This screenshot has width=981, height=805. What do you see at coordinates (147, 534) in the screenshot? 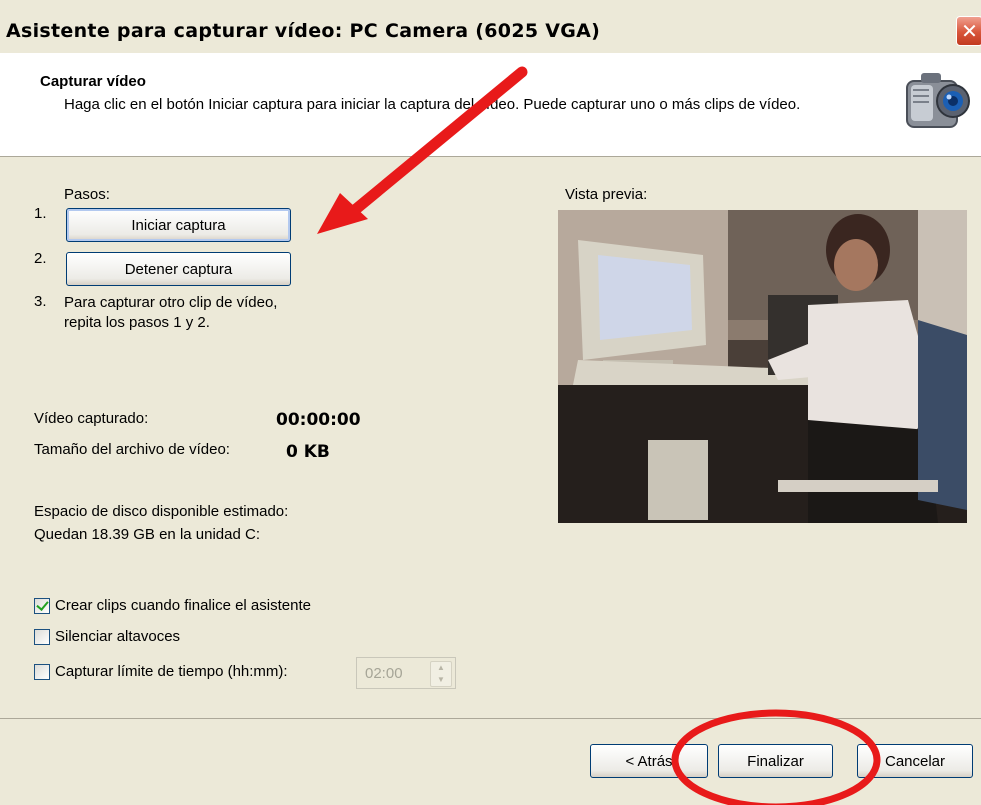
I see `disk-space-value: Quedan 18.39 GB en la unidad C:` at bounding box center [147, 534].